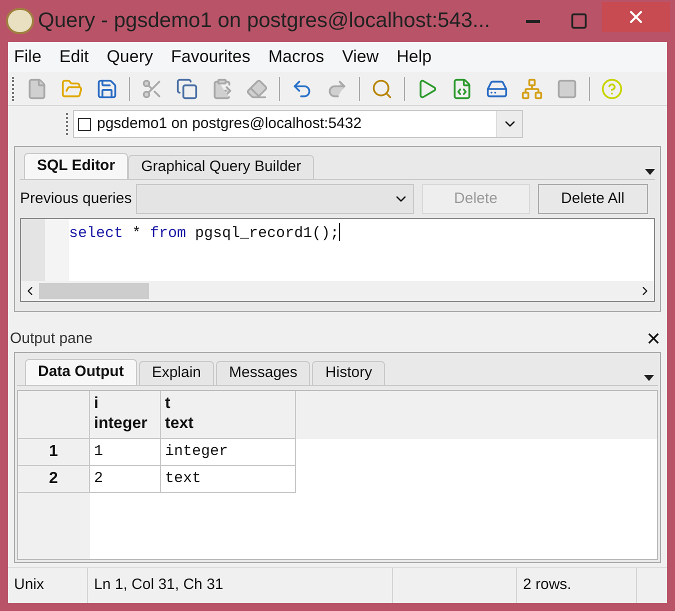  Describe the element at coordinates (636, 17) in the screenshot. I see `close-button` at that location.